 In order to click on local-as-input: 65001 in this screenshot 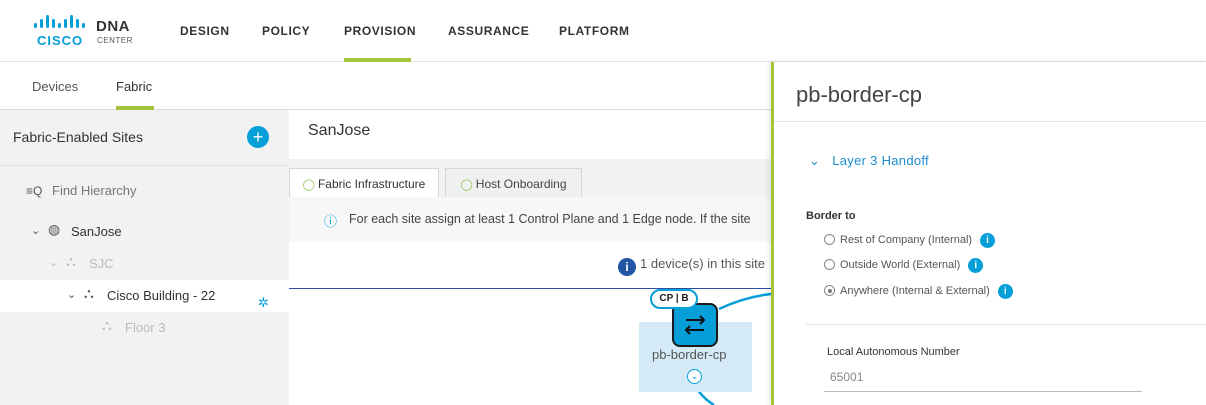, I will do `click(846, 377)`.